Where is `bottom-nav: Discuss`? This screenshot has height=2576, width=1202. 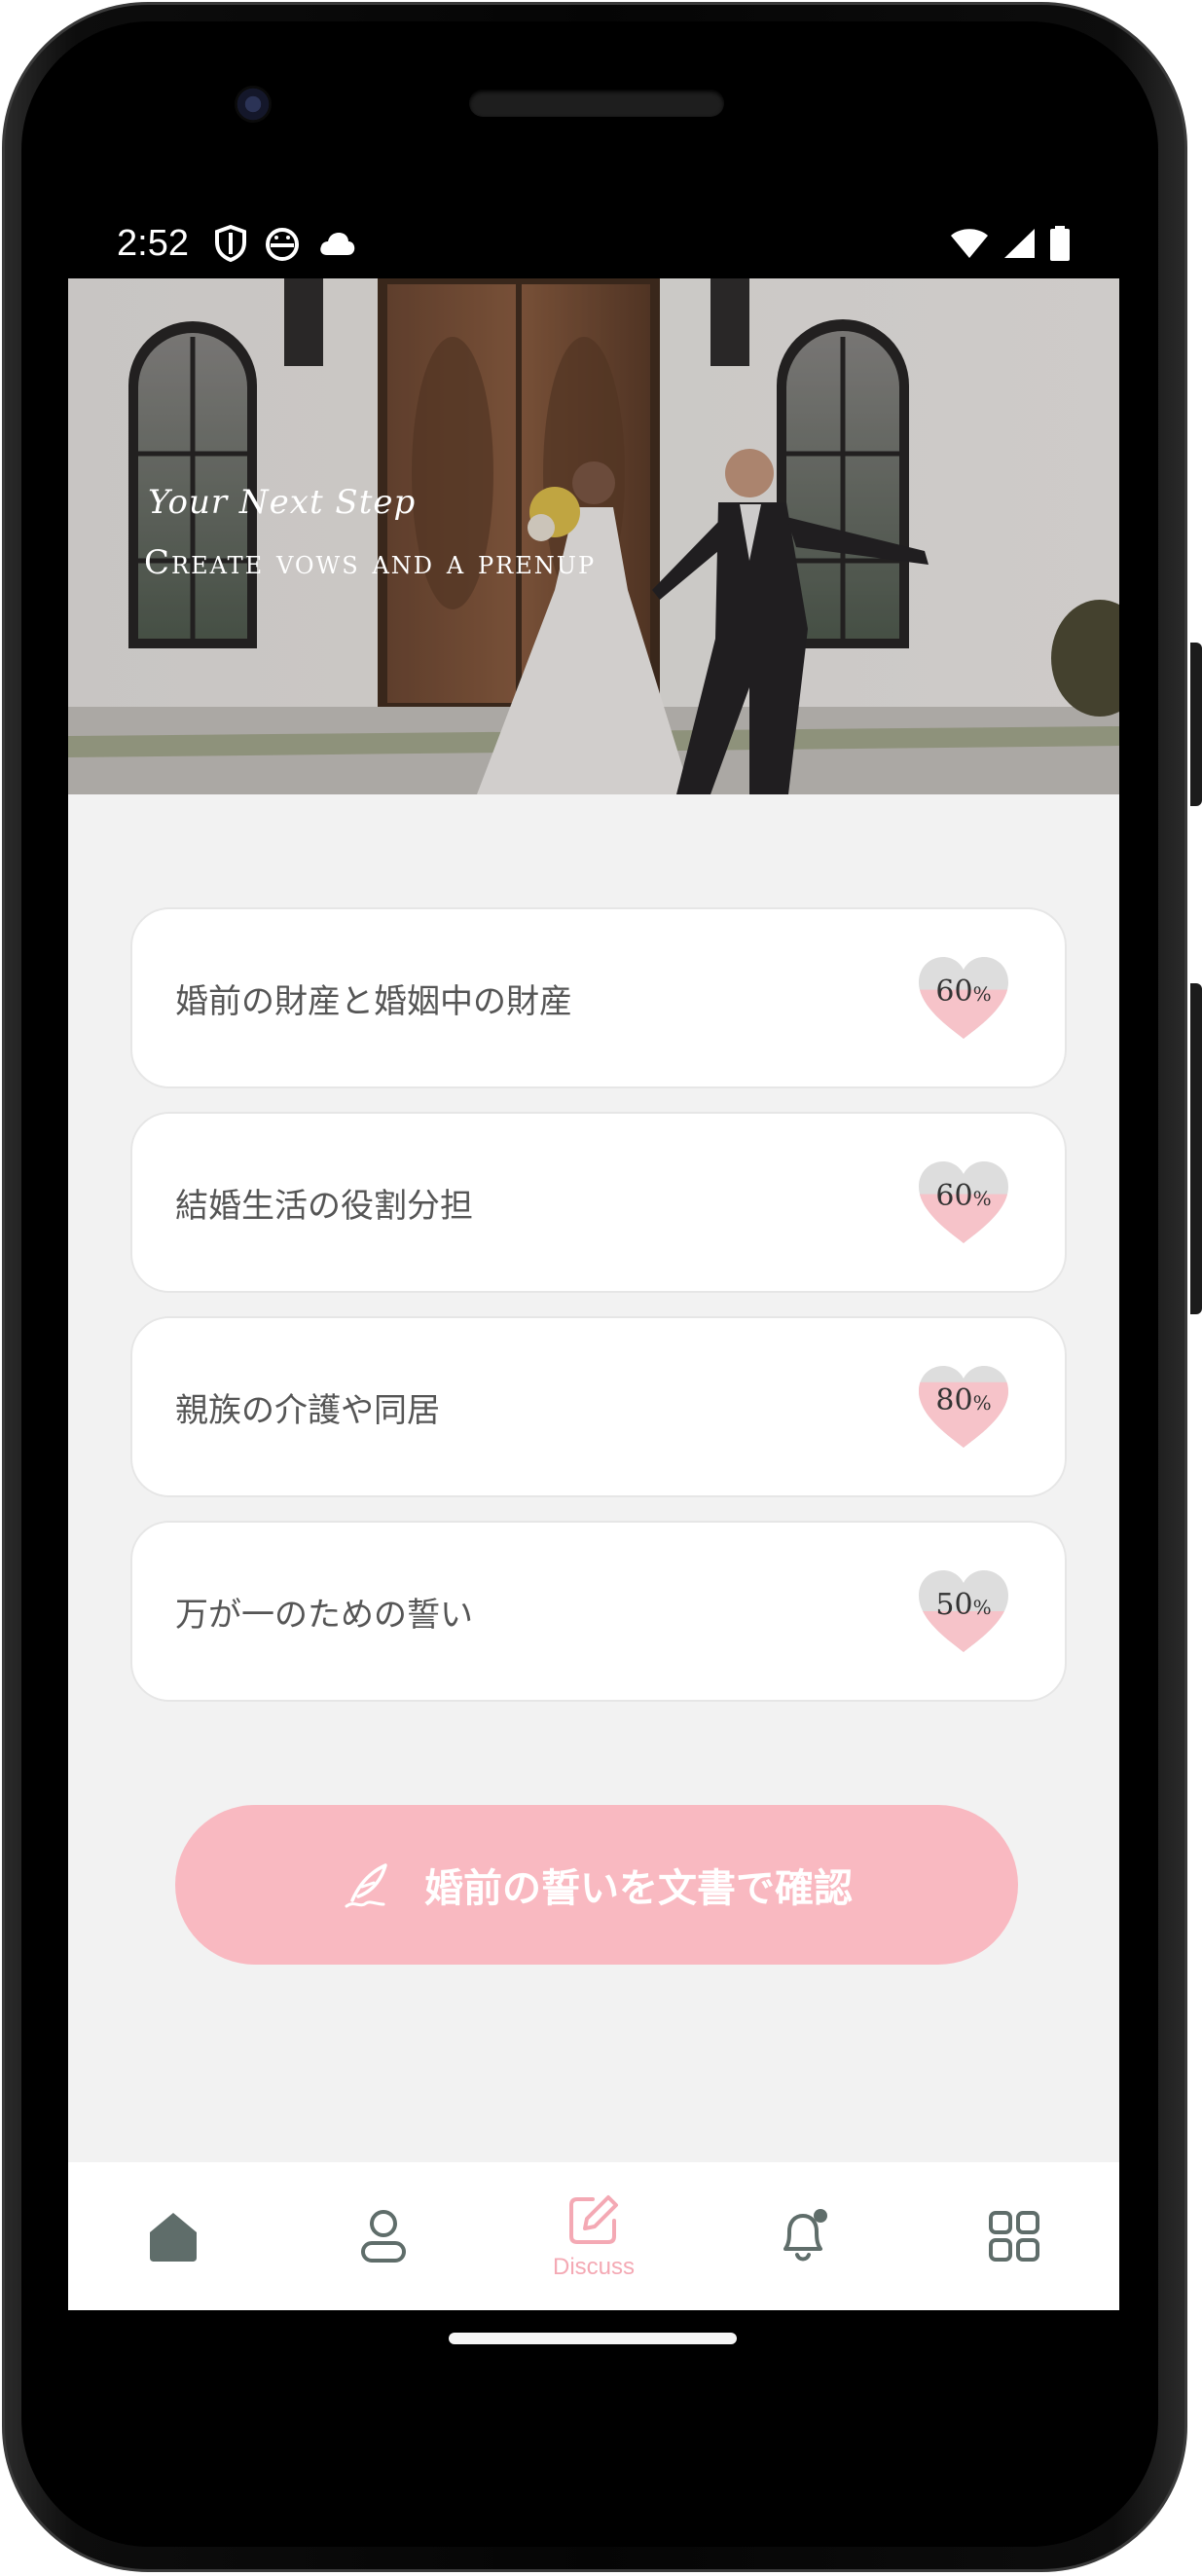 bottom-nav: Discuss is located at coordinates (593, 2236).